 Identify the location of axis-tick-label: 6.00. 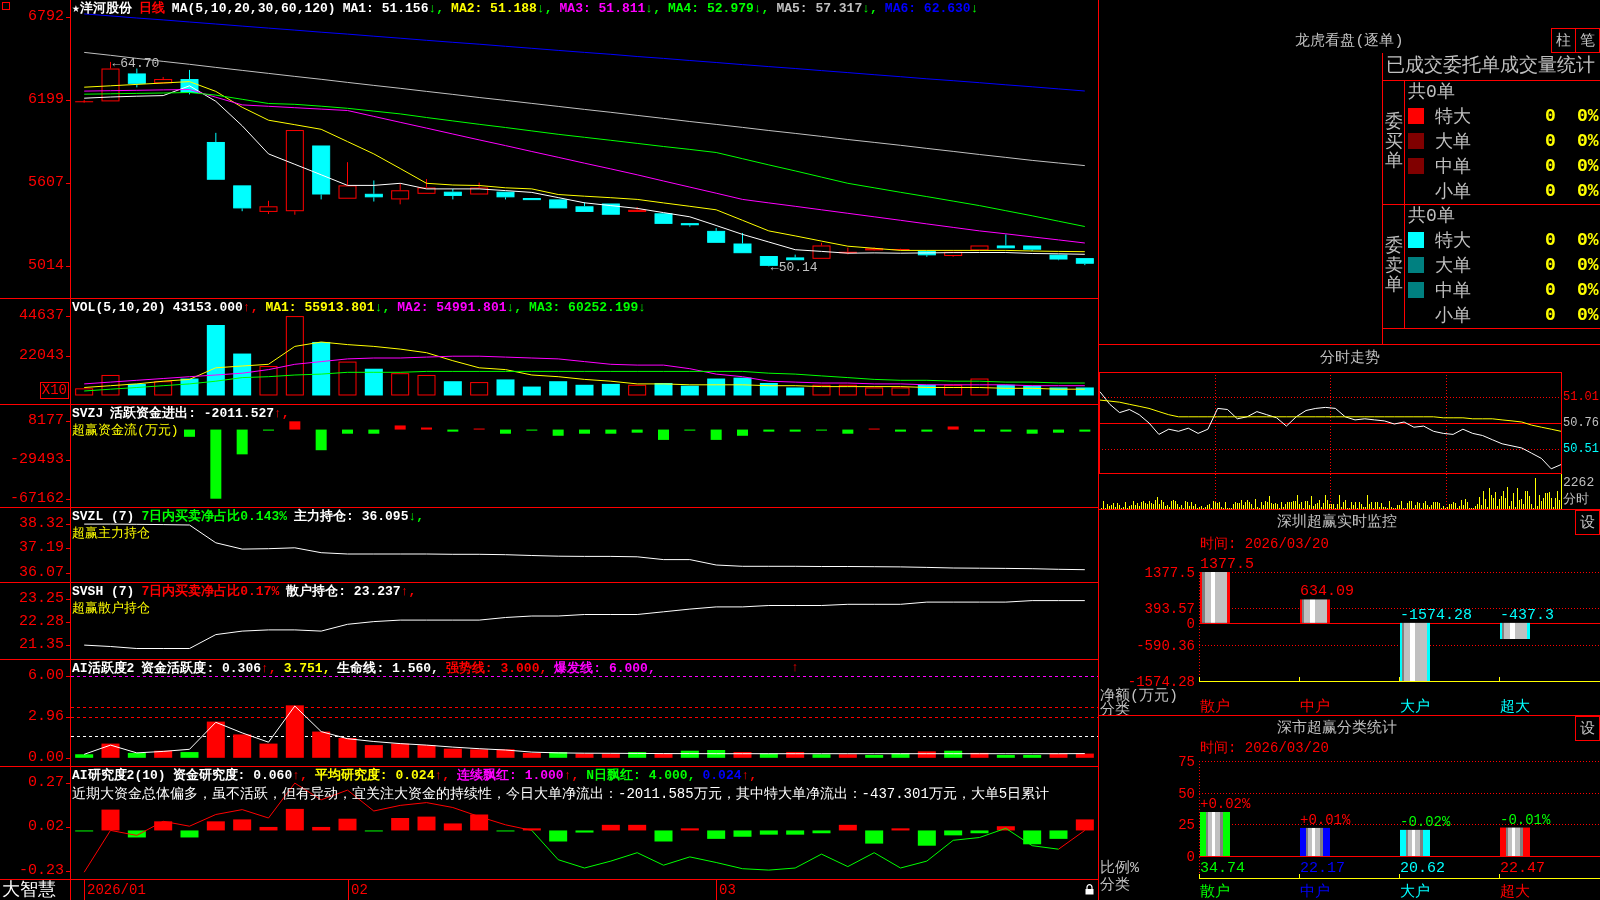
(46, 675).